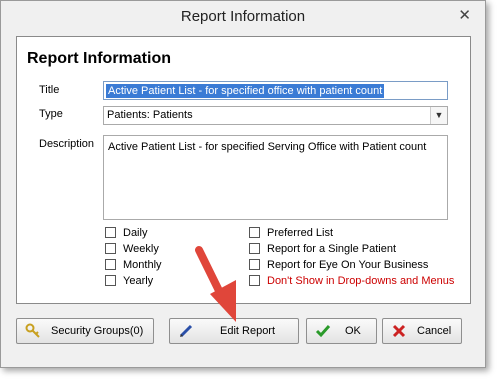 The width and height of the screenshot is (499, 380). Describe the element at coordinates (138, 281) in the screenshot. I see `checkbox-label: Yearly` at that location.